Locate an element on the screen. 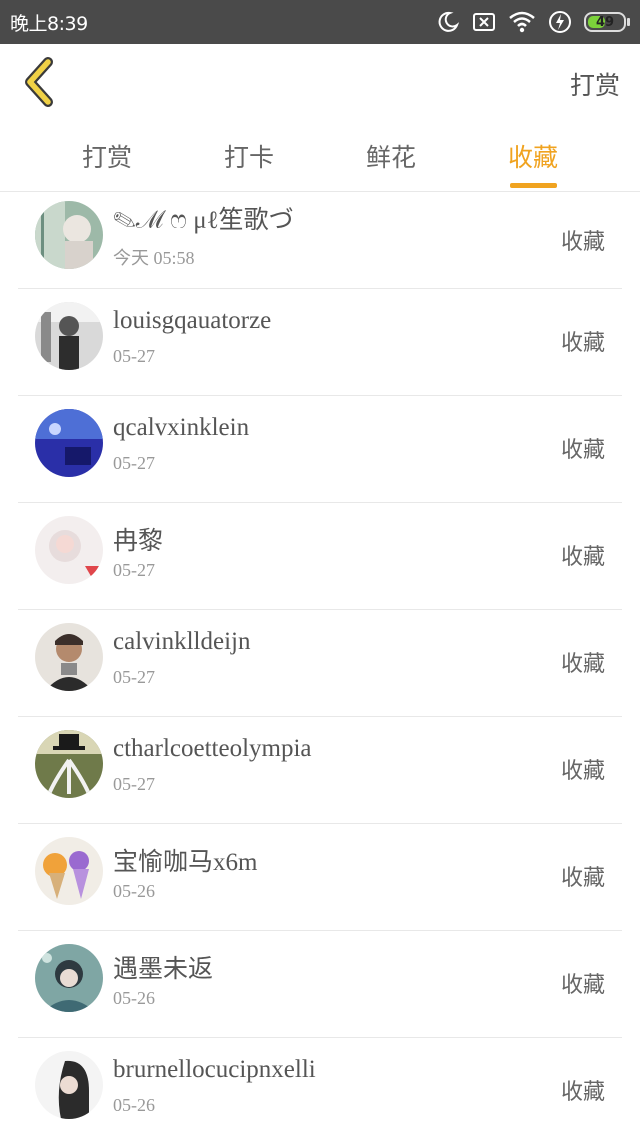  battery-body: 49 is located at coordinates (605, 22).